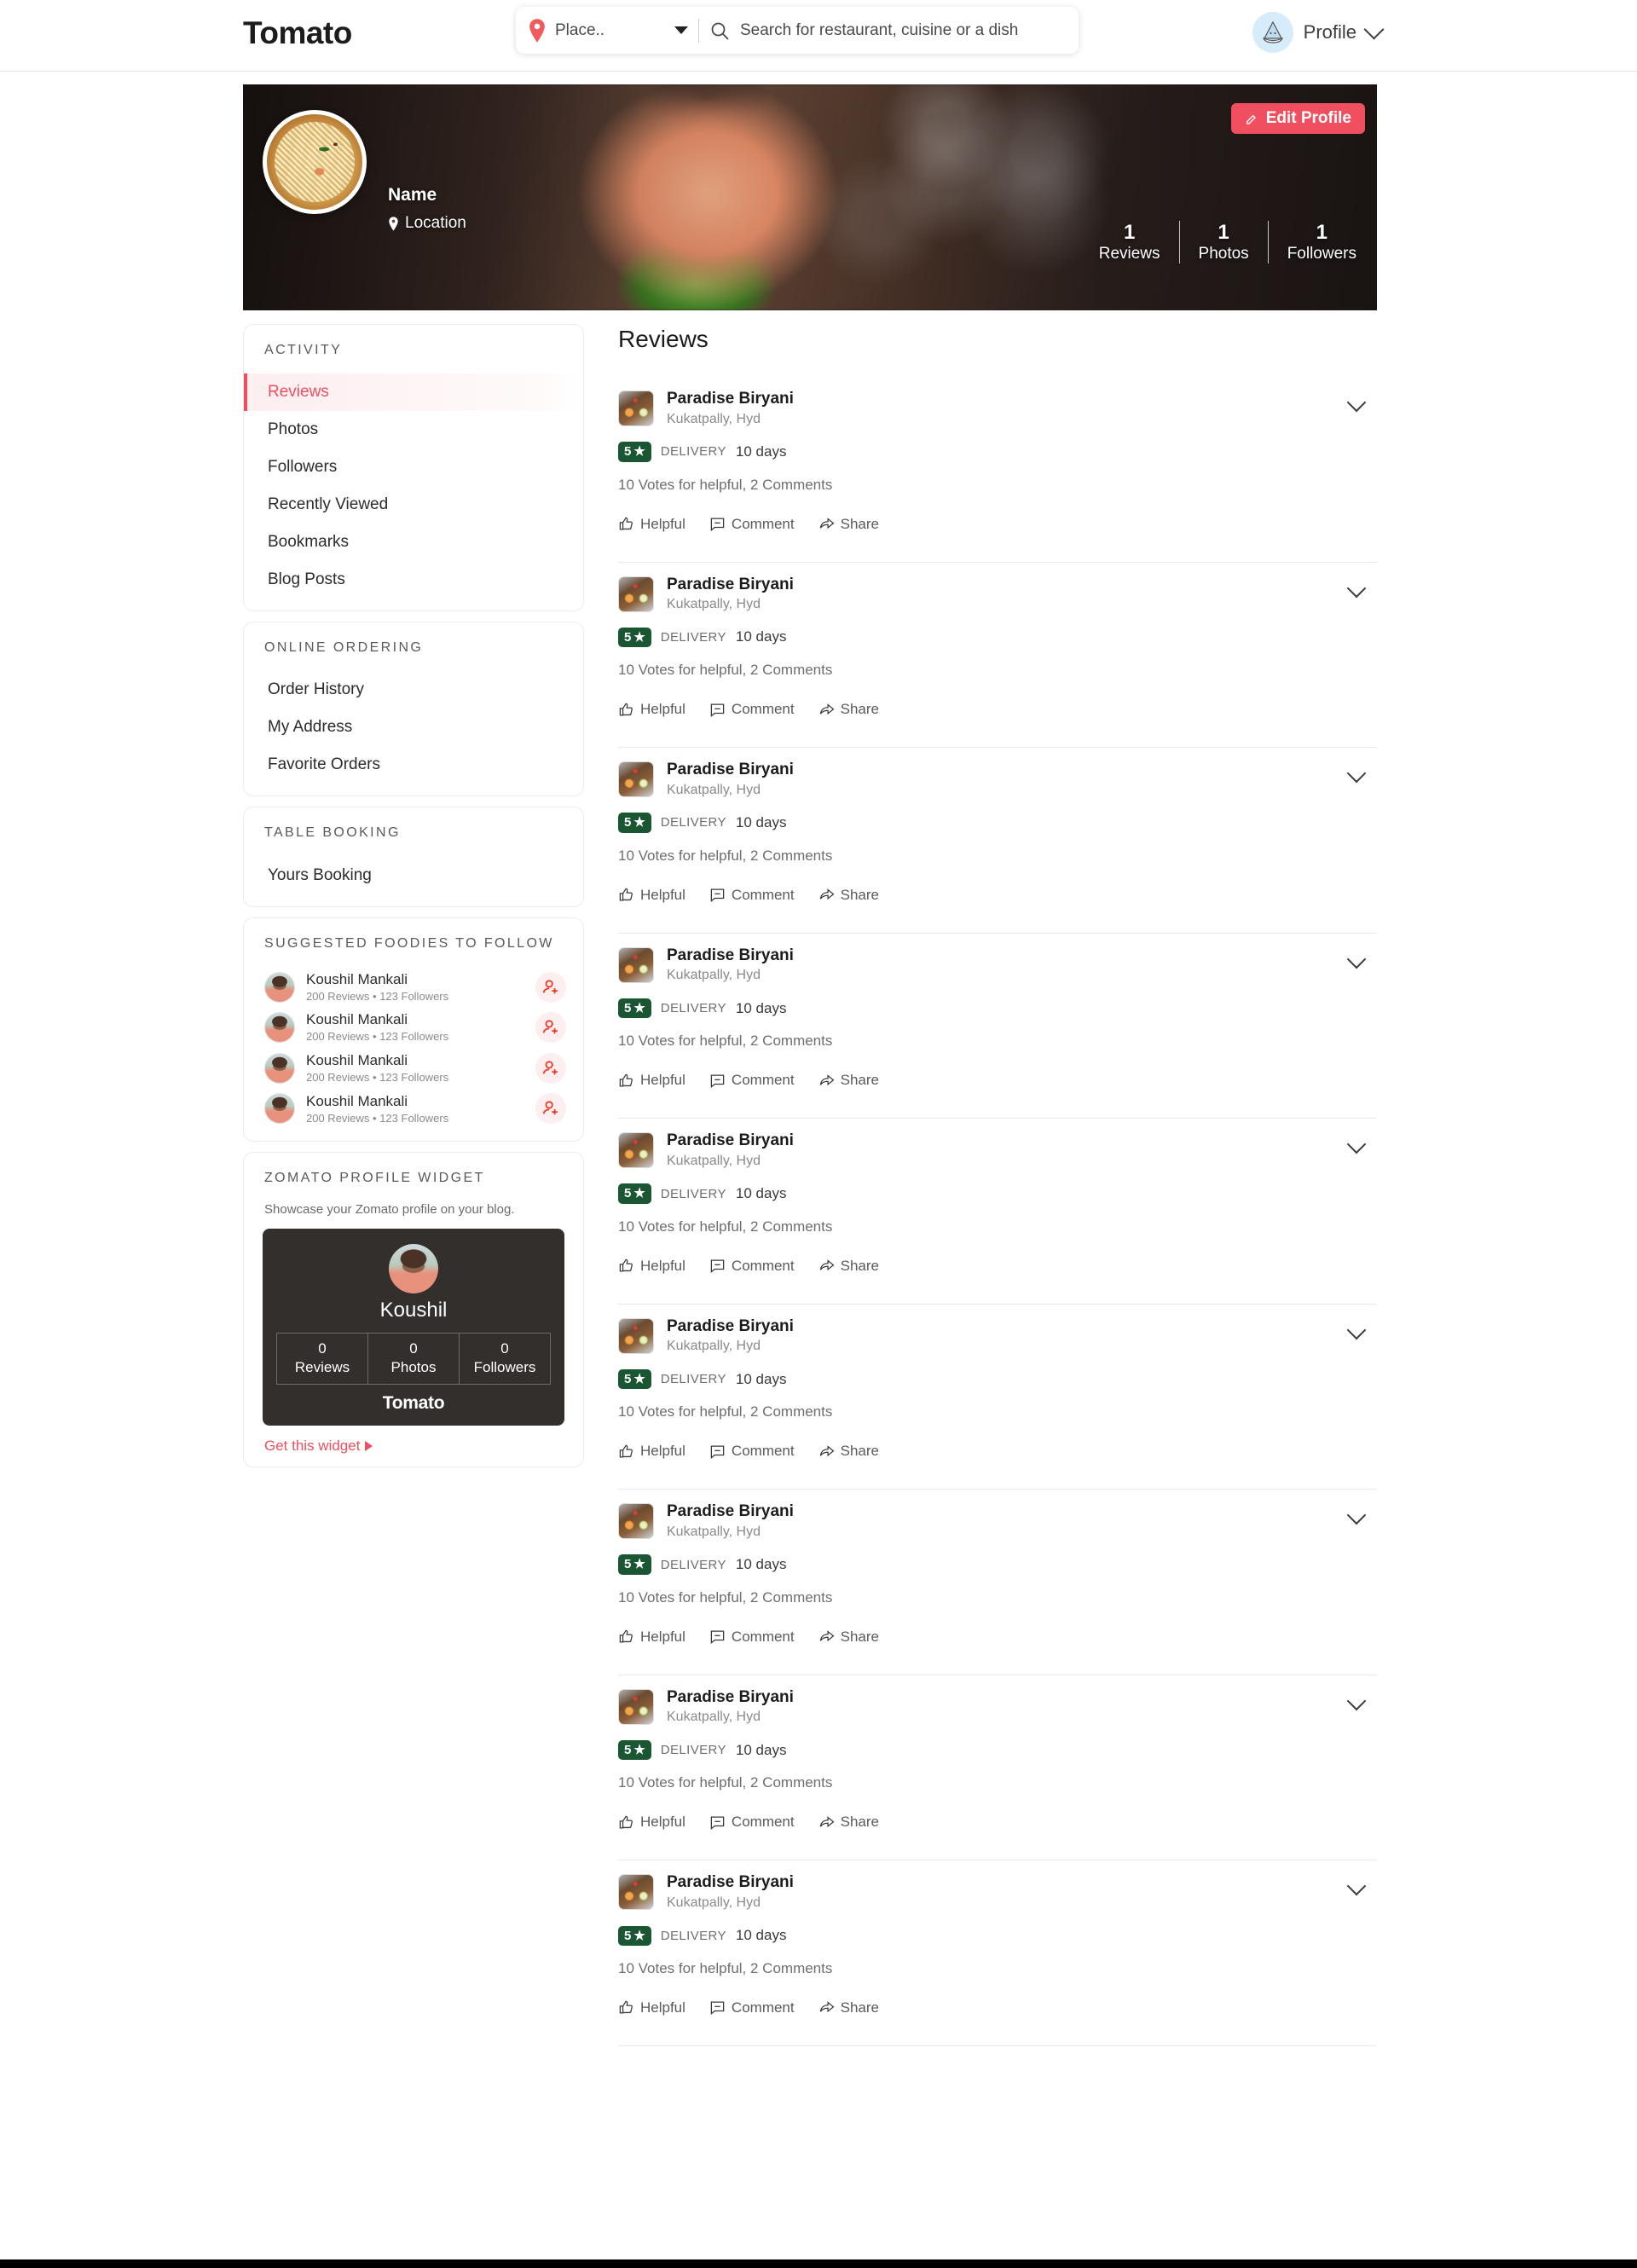 The image size is (1637, 2268). I want to click on get-widget-link: Get this widget, so click(413, 1441).